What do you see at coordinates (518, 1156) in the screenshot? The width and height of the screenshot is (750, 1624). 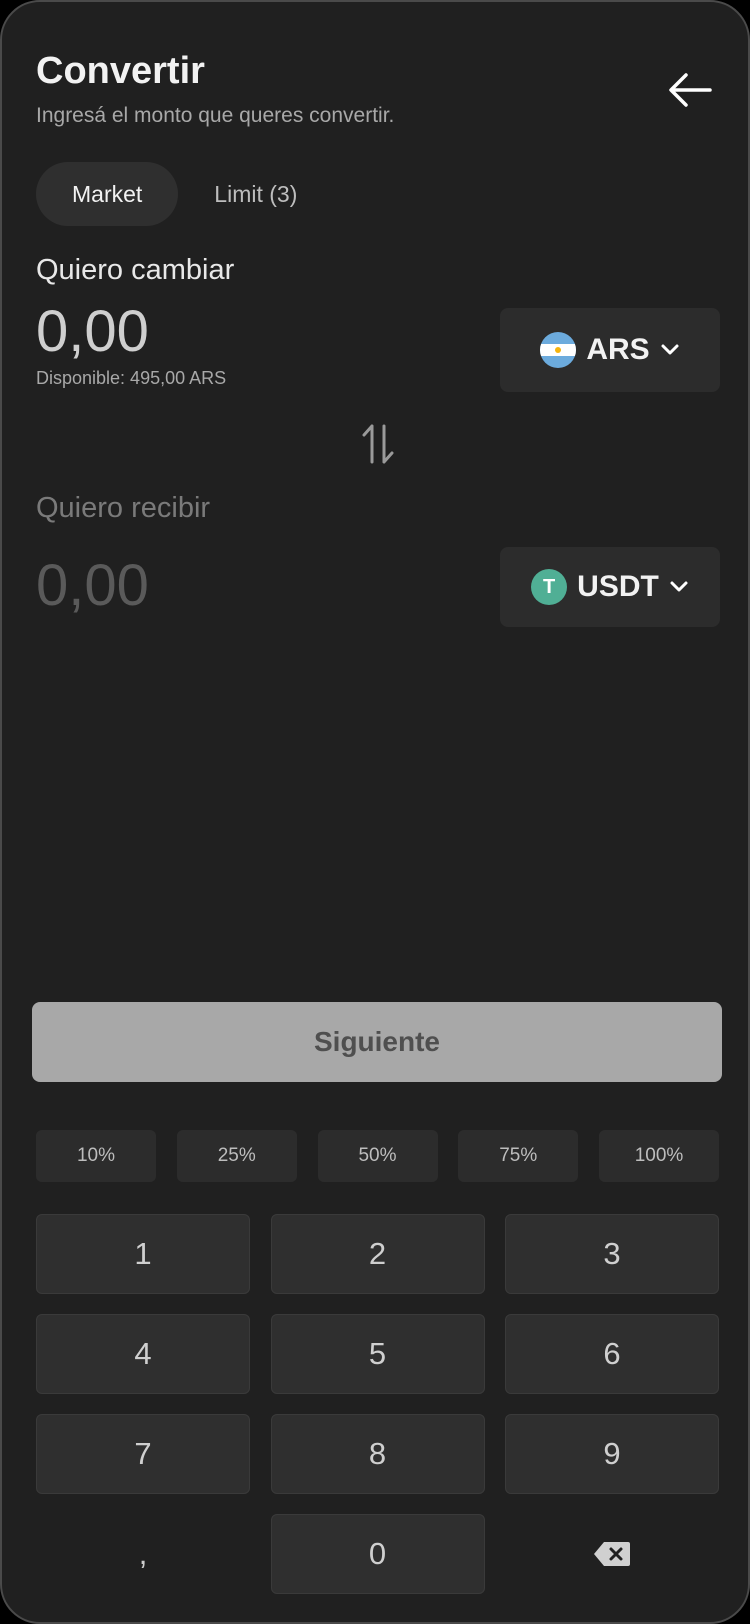 I see `percent-75-button: 75%` at bounding box center [518, 1156].